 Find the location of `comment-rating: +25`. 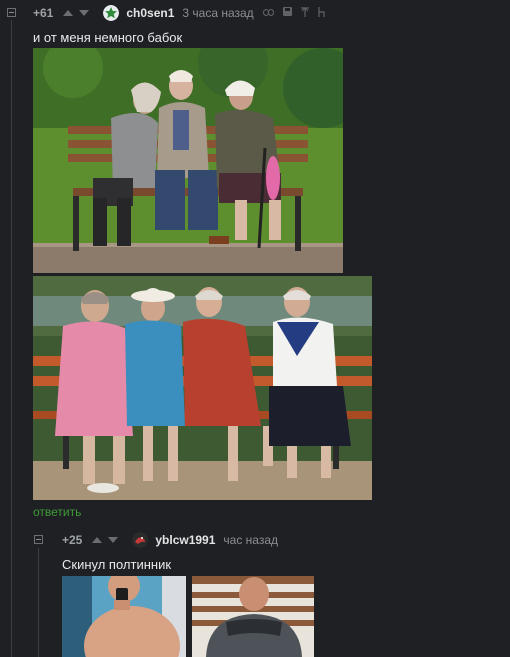

comment-rating: +25 is located at coordinates (72, 540).